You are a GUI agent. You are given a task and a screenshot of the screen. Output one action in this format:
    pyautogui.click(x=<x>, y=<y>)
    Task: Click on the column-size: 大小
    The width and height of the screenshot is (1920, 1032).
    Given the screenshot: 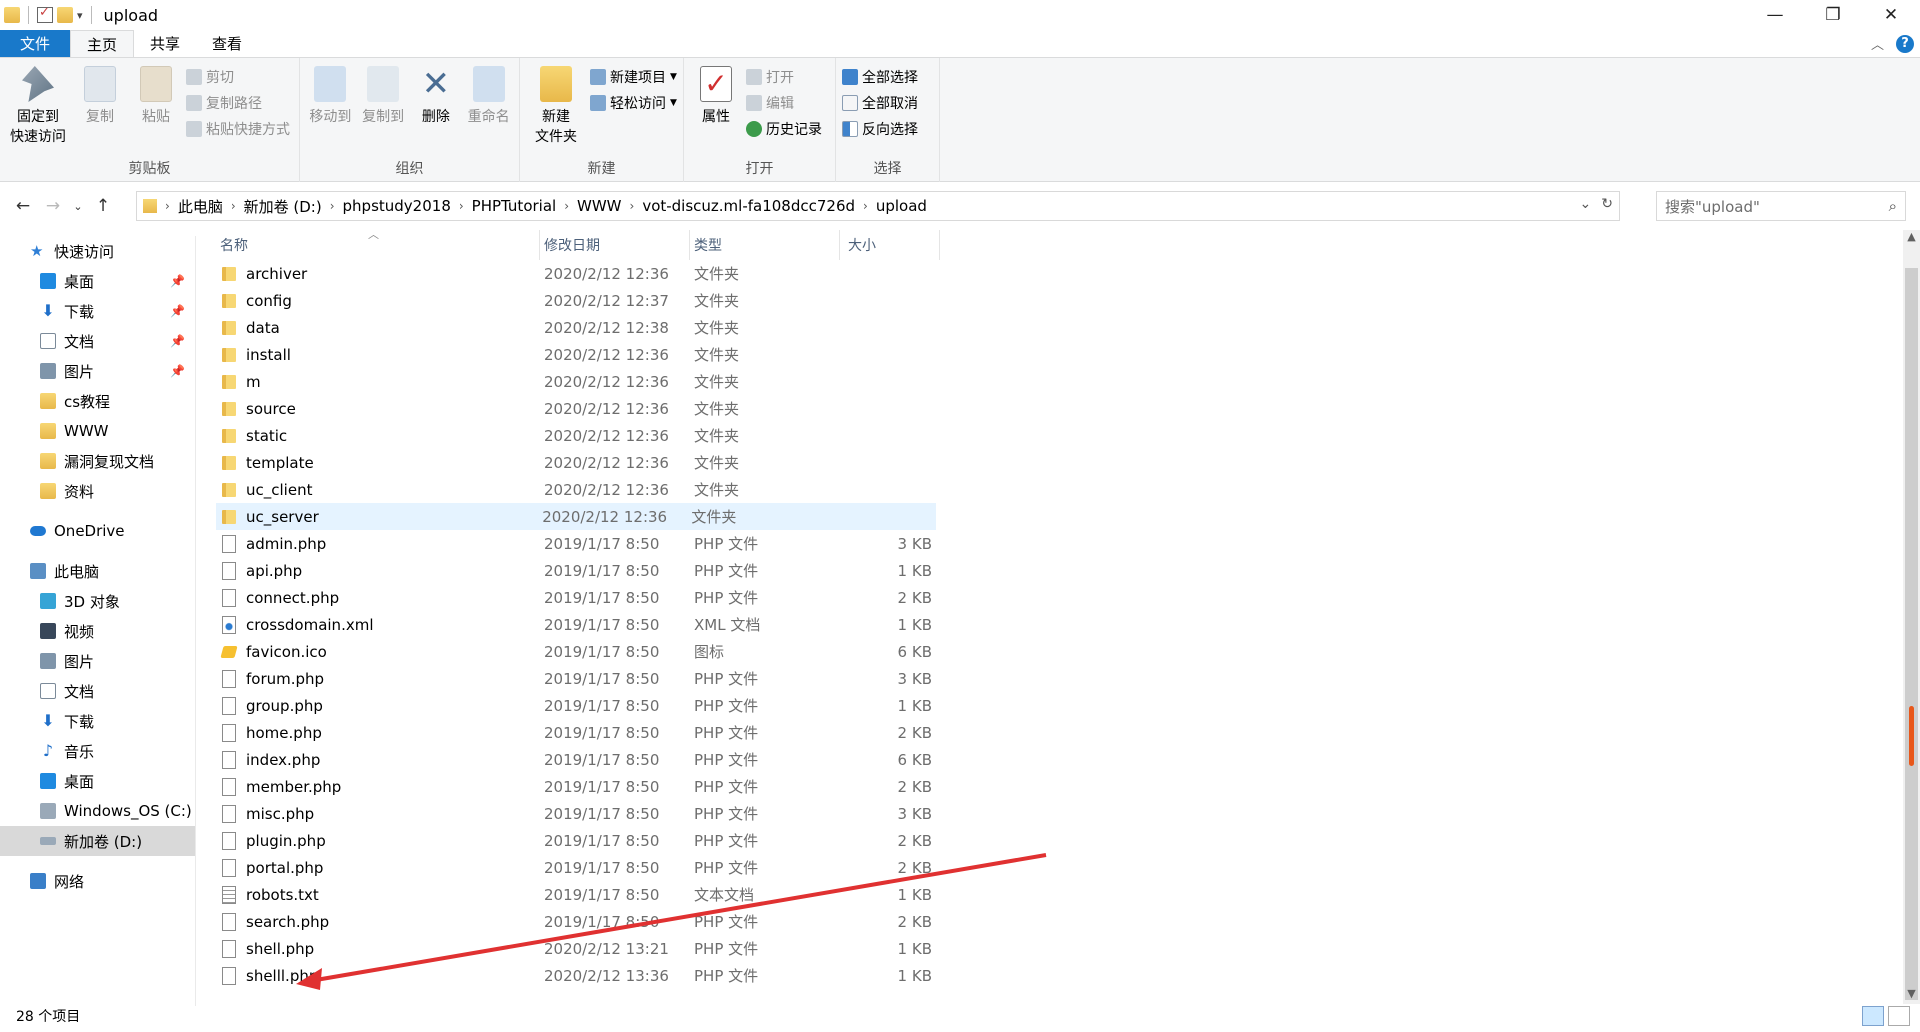 What is the action you would take?
    pyautogui.click(x=890, y=245)
    